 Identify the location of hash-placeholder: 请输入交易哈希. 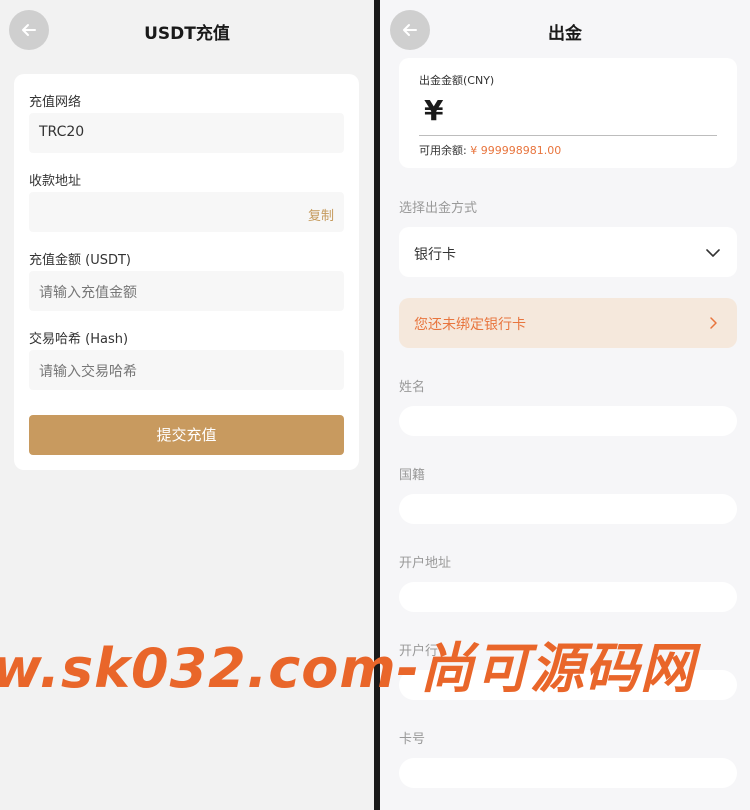
(88, 372).